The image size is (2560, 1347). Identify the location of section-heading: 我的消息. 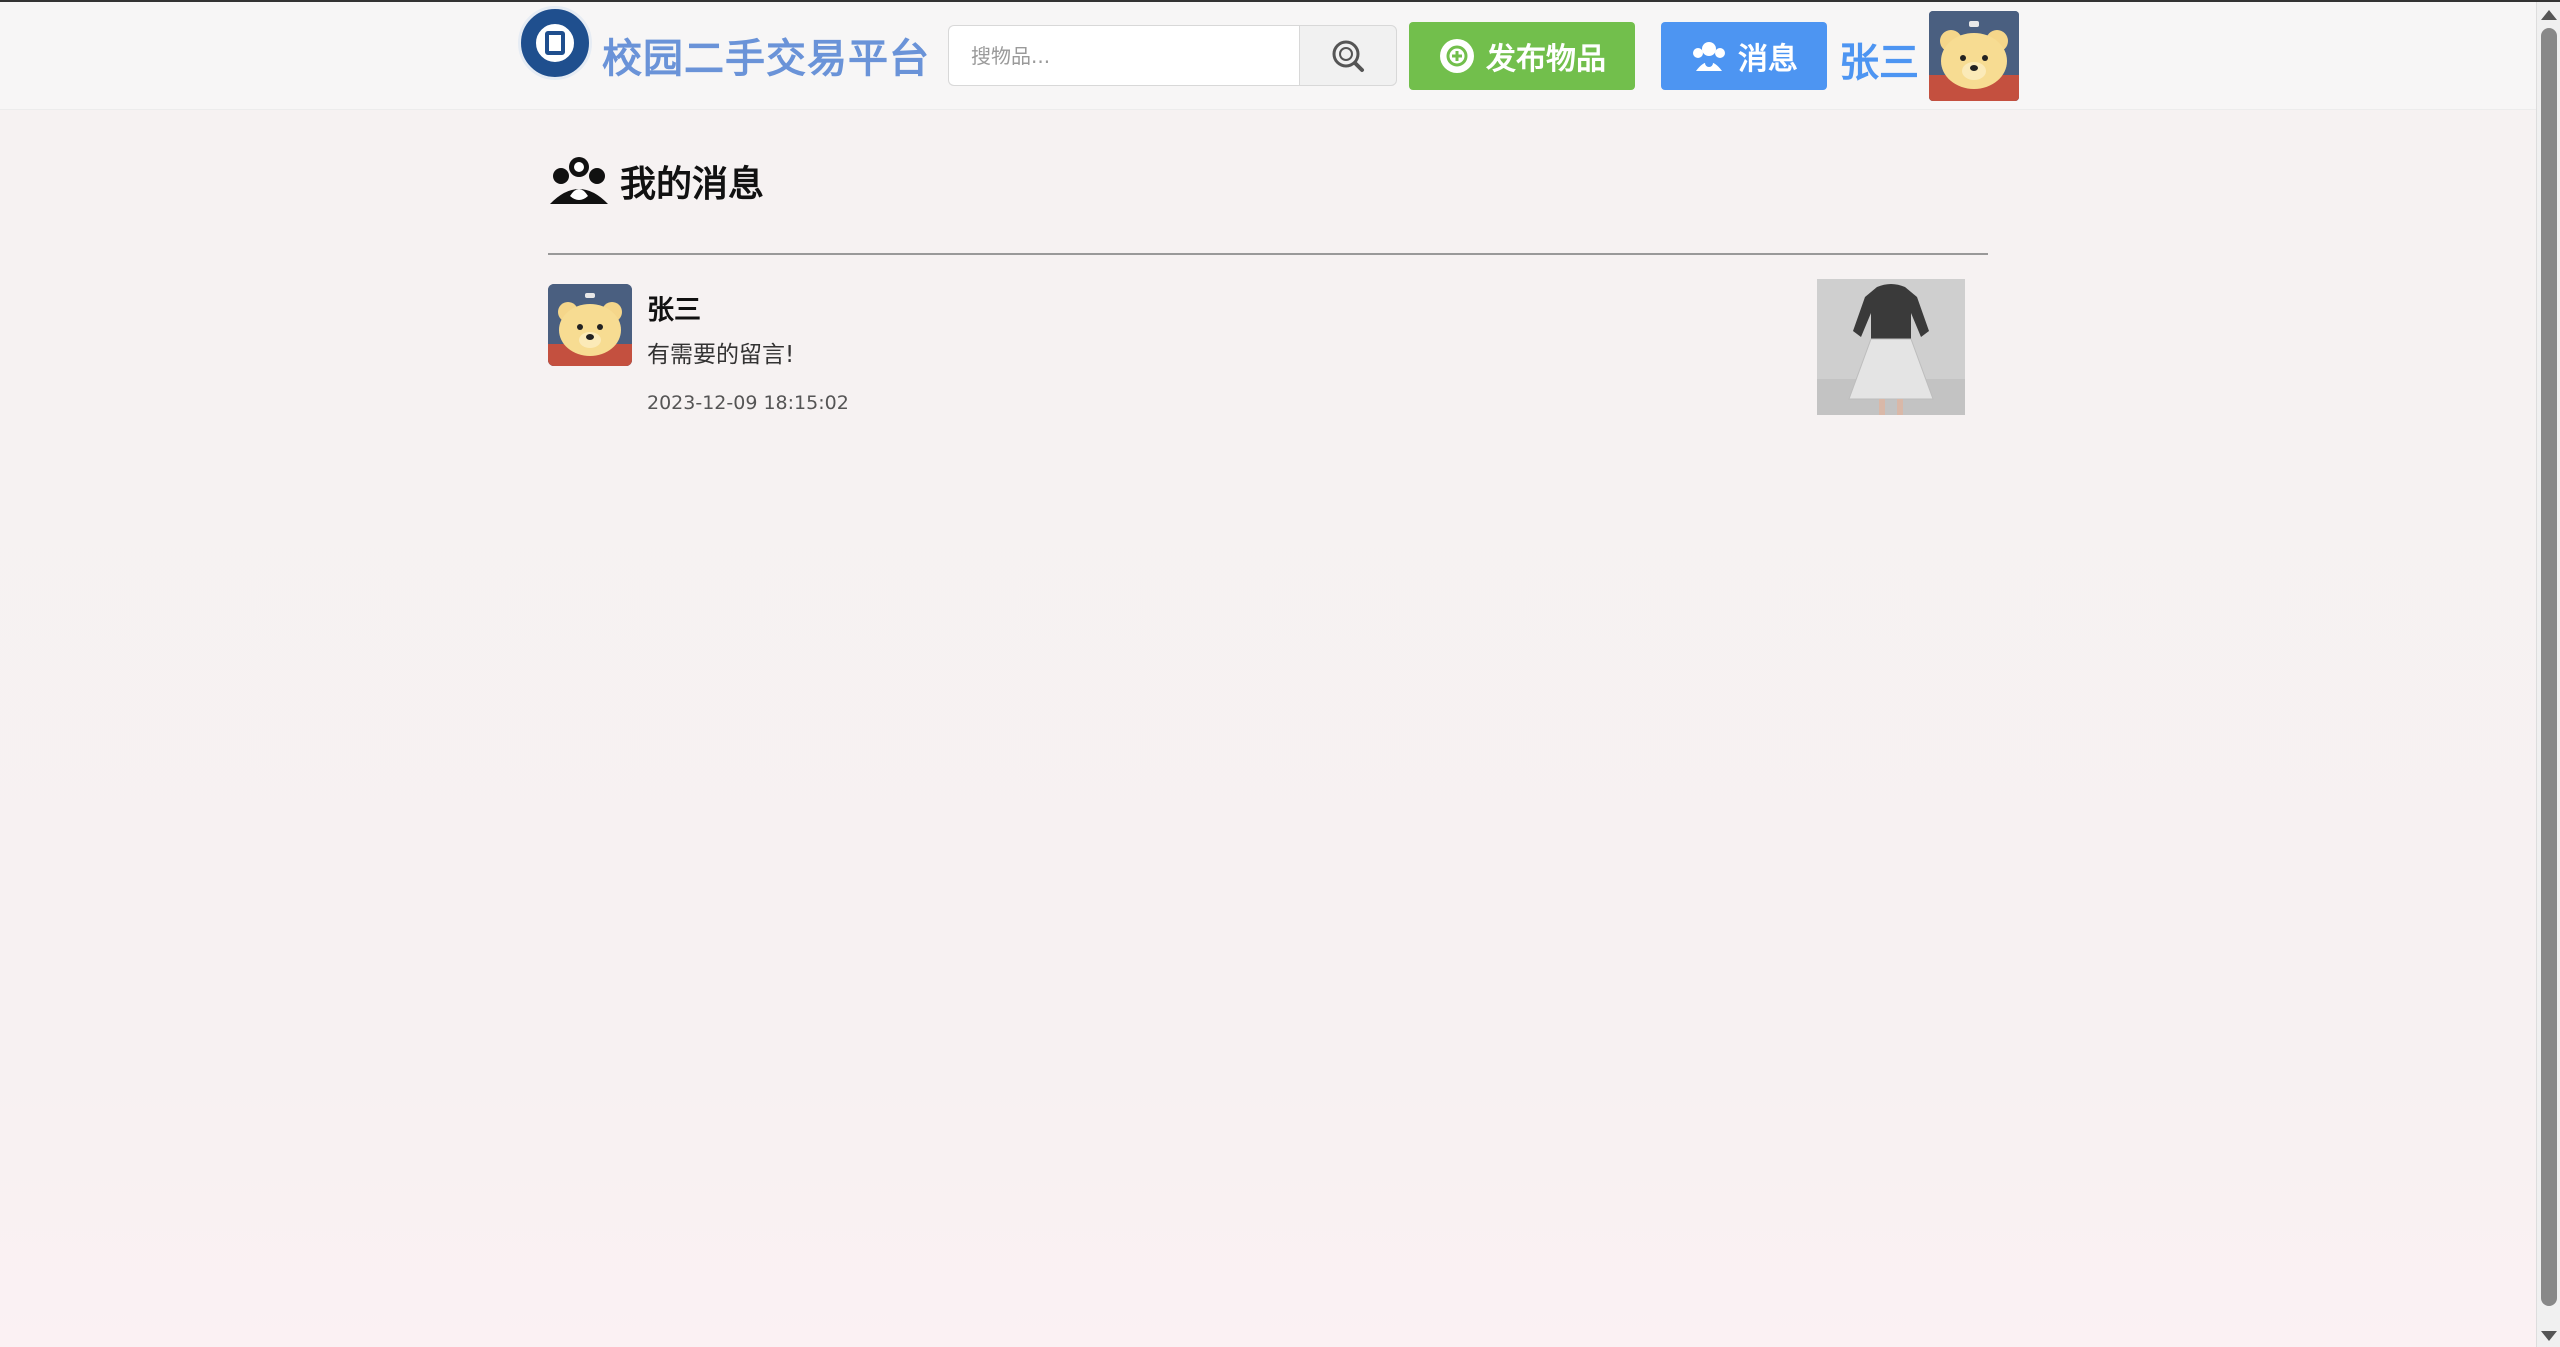
(656, 181).